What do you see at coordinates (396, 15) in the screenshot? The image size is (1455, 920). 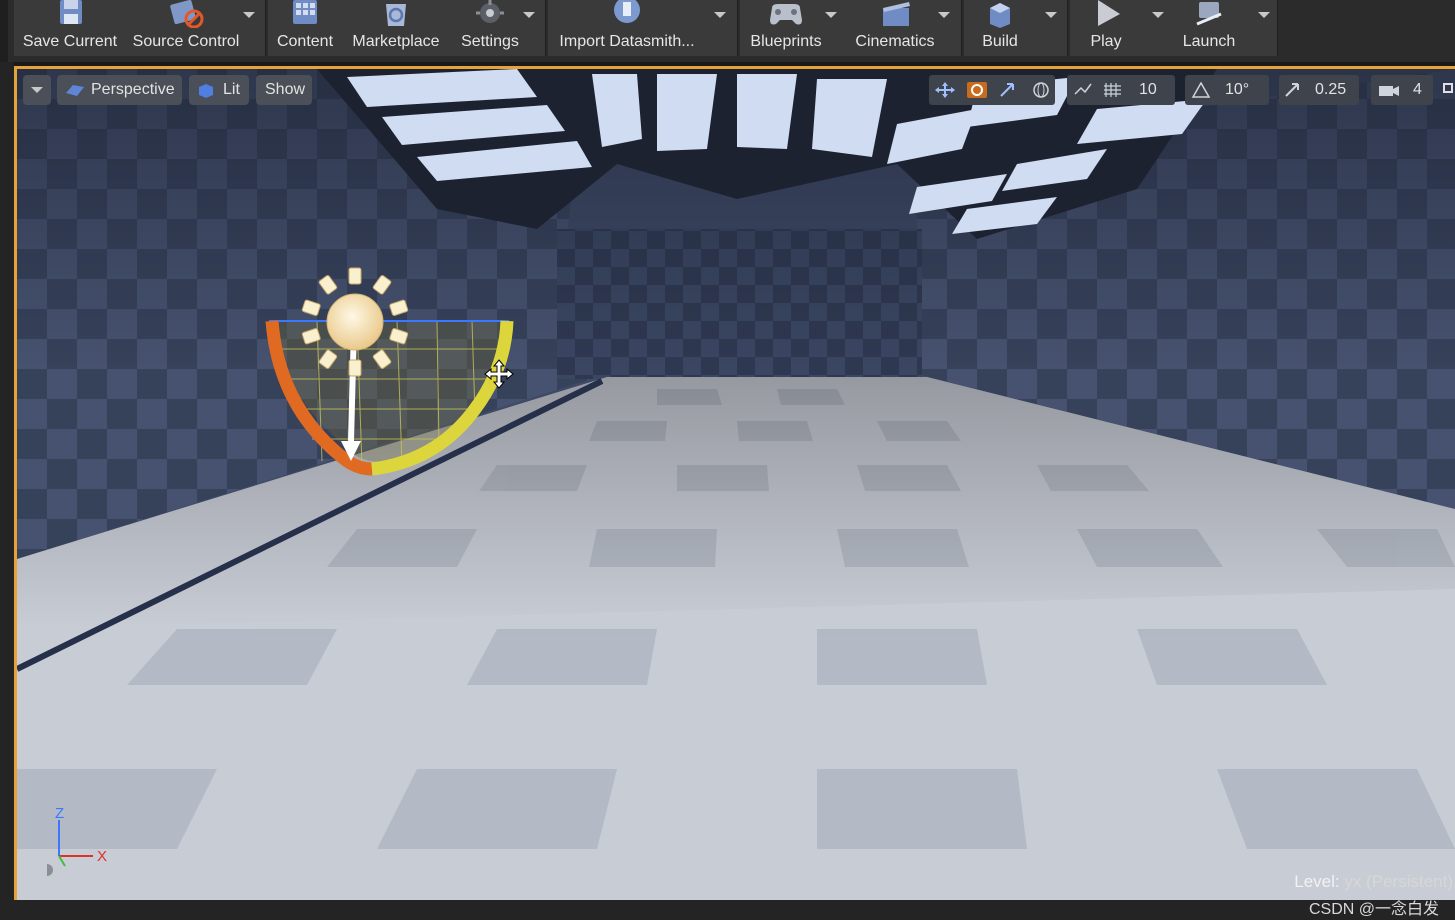 I see `marketplace-icon` at bounding box center [396, 15].